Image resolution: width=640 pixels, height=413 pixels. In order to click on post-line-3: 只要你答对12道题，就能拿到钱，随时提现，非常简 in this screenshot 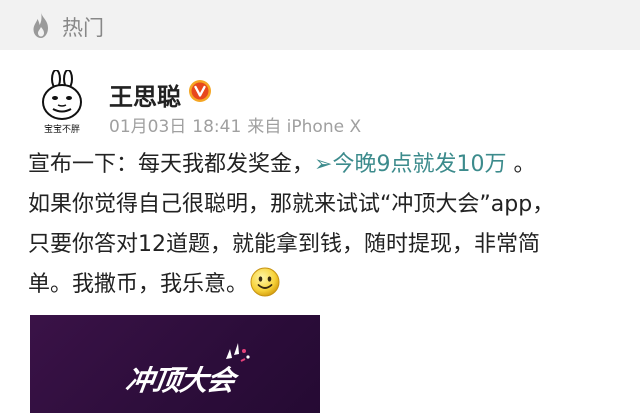, I will do `click(284, 244)`.